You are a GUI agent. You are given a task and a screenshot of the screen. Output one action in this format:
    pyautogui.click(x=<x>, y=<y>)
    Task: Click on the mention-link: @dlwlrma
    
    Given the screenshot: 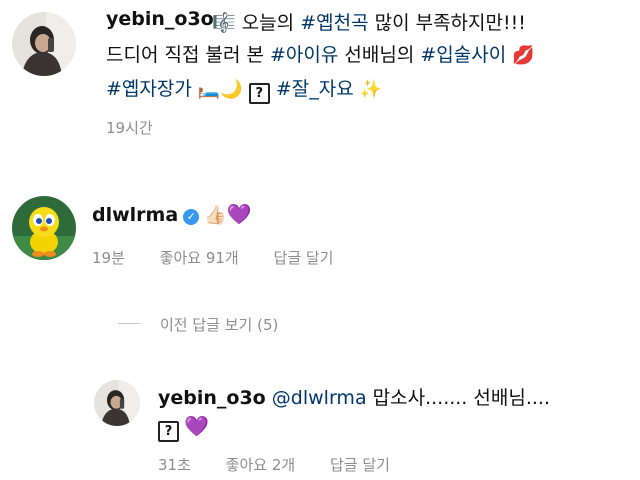 What is the action you would take?
    pyautogui.click(x=319, y=398)
    